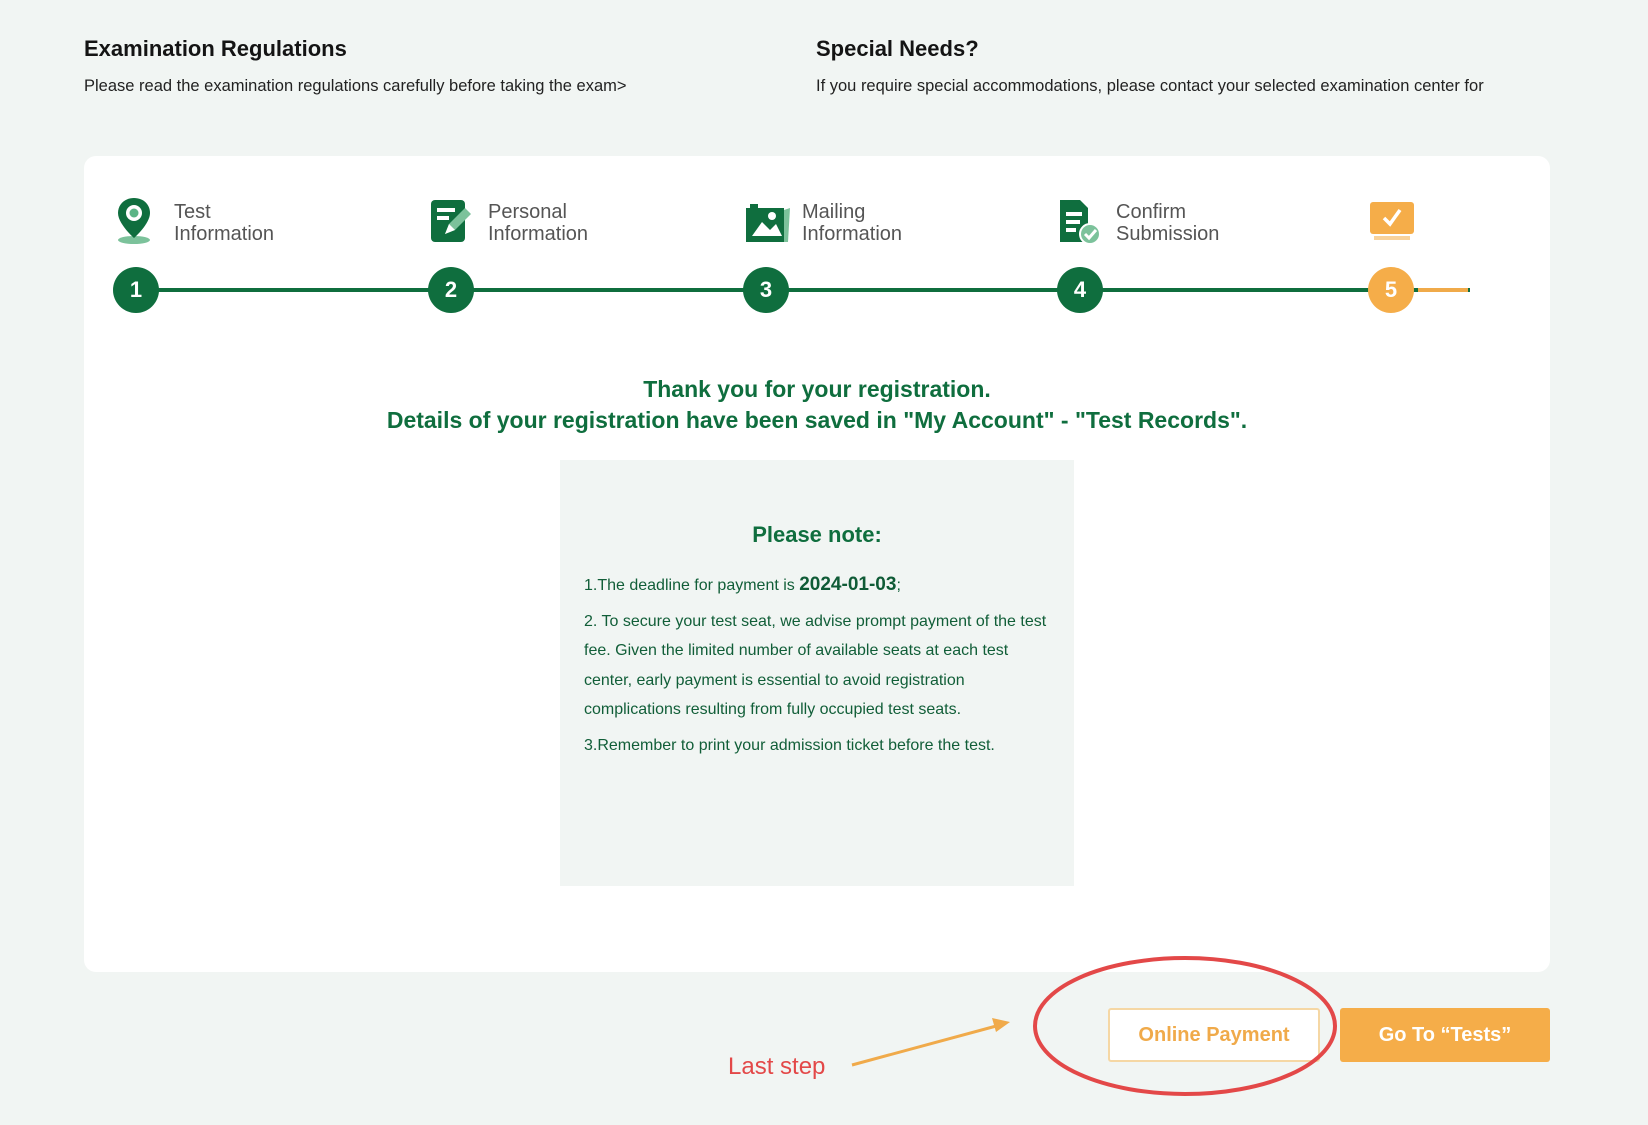  I want to click on step-3-circle: 3, so click(766, 290).